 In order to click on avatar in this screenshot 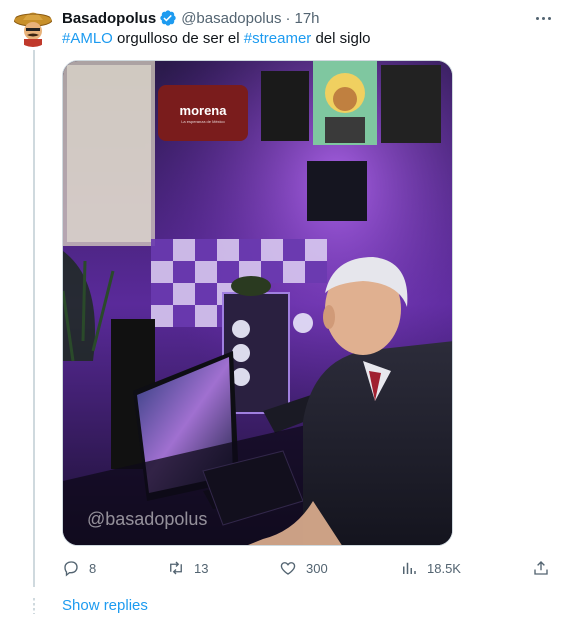, I will do `click(33, 27)`.